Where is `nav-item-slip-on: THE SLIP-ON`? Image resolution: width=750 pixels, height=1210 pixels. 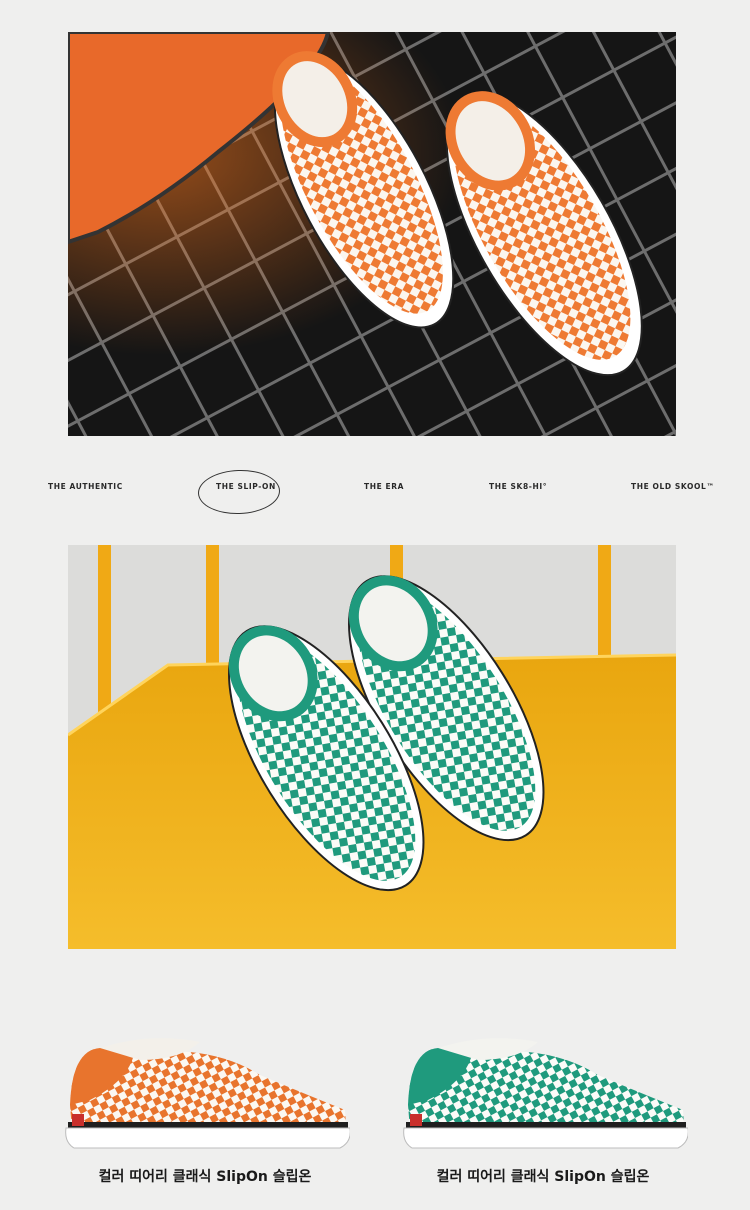
nav-item-slip-on: THE SLIP-ON is located at coordinates (246, 486).